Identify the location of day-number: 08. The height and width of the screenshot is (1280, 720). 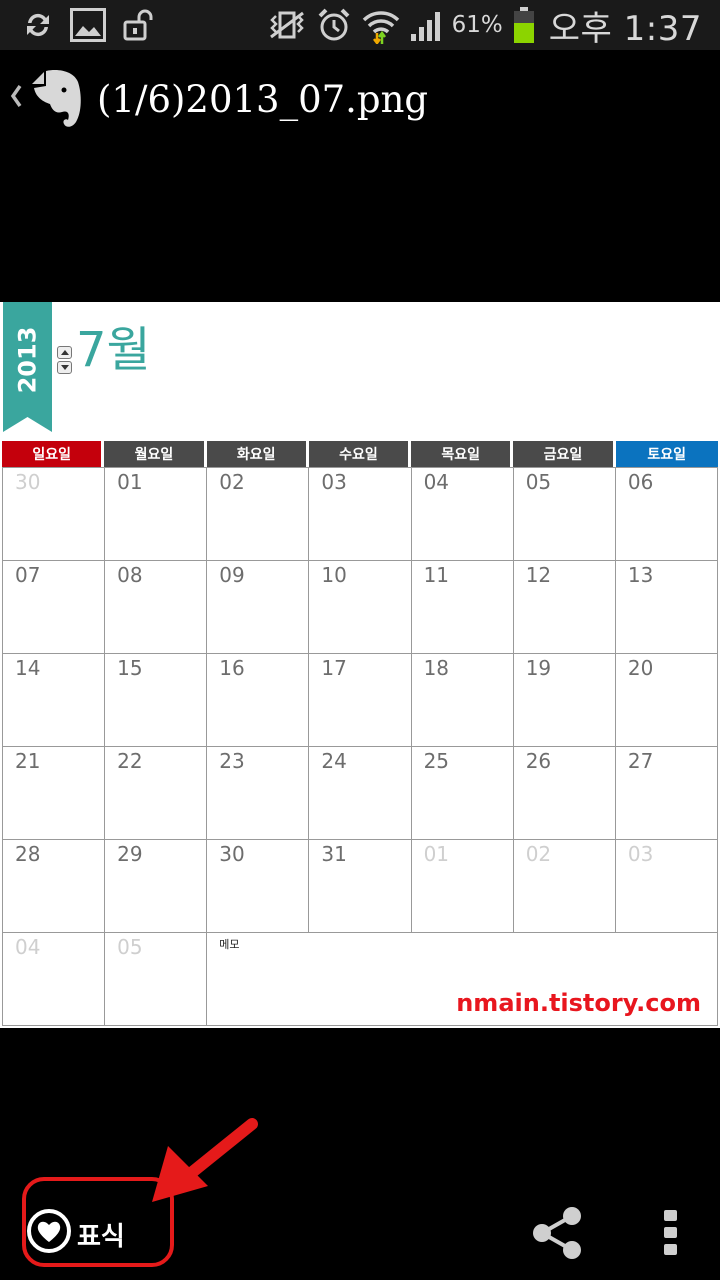
(130, 575).